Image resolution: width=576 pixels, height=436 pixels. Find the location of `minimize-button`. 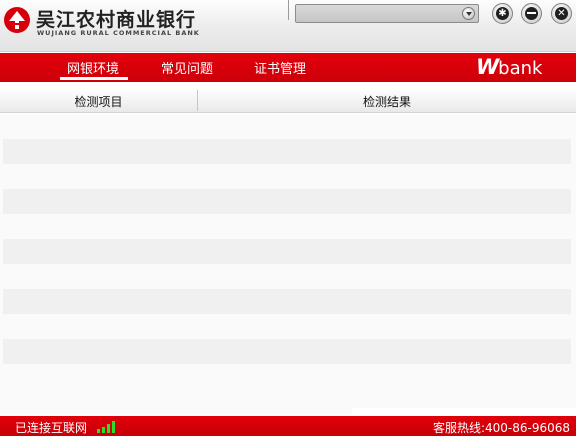

minimize-button is located at coordinates (531, 13).